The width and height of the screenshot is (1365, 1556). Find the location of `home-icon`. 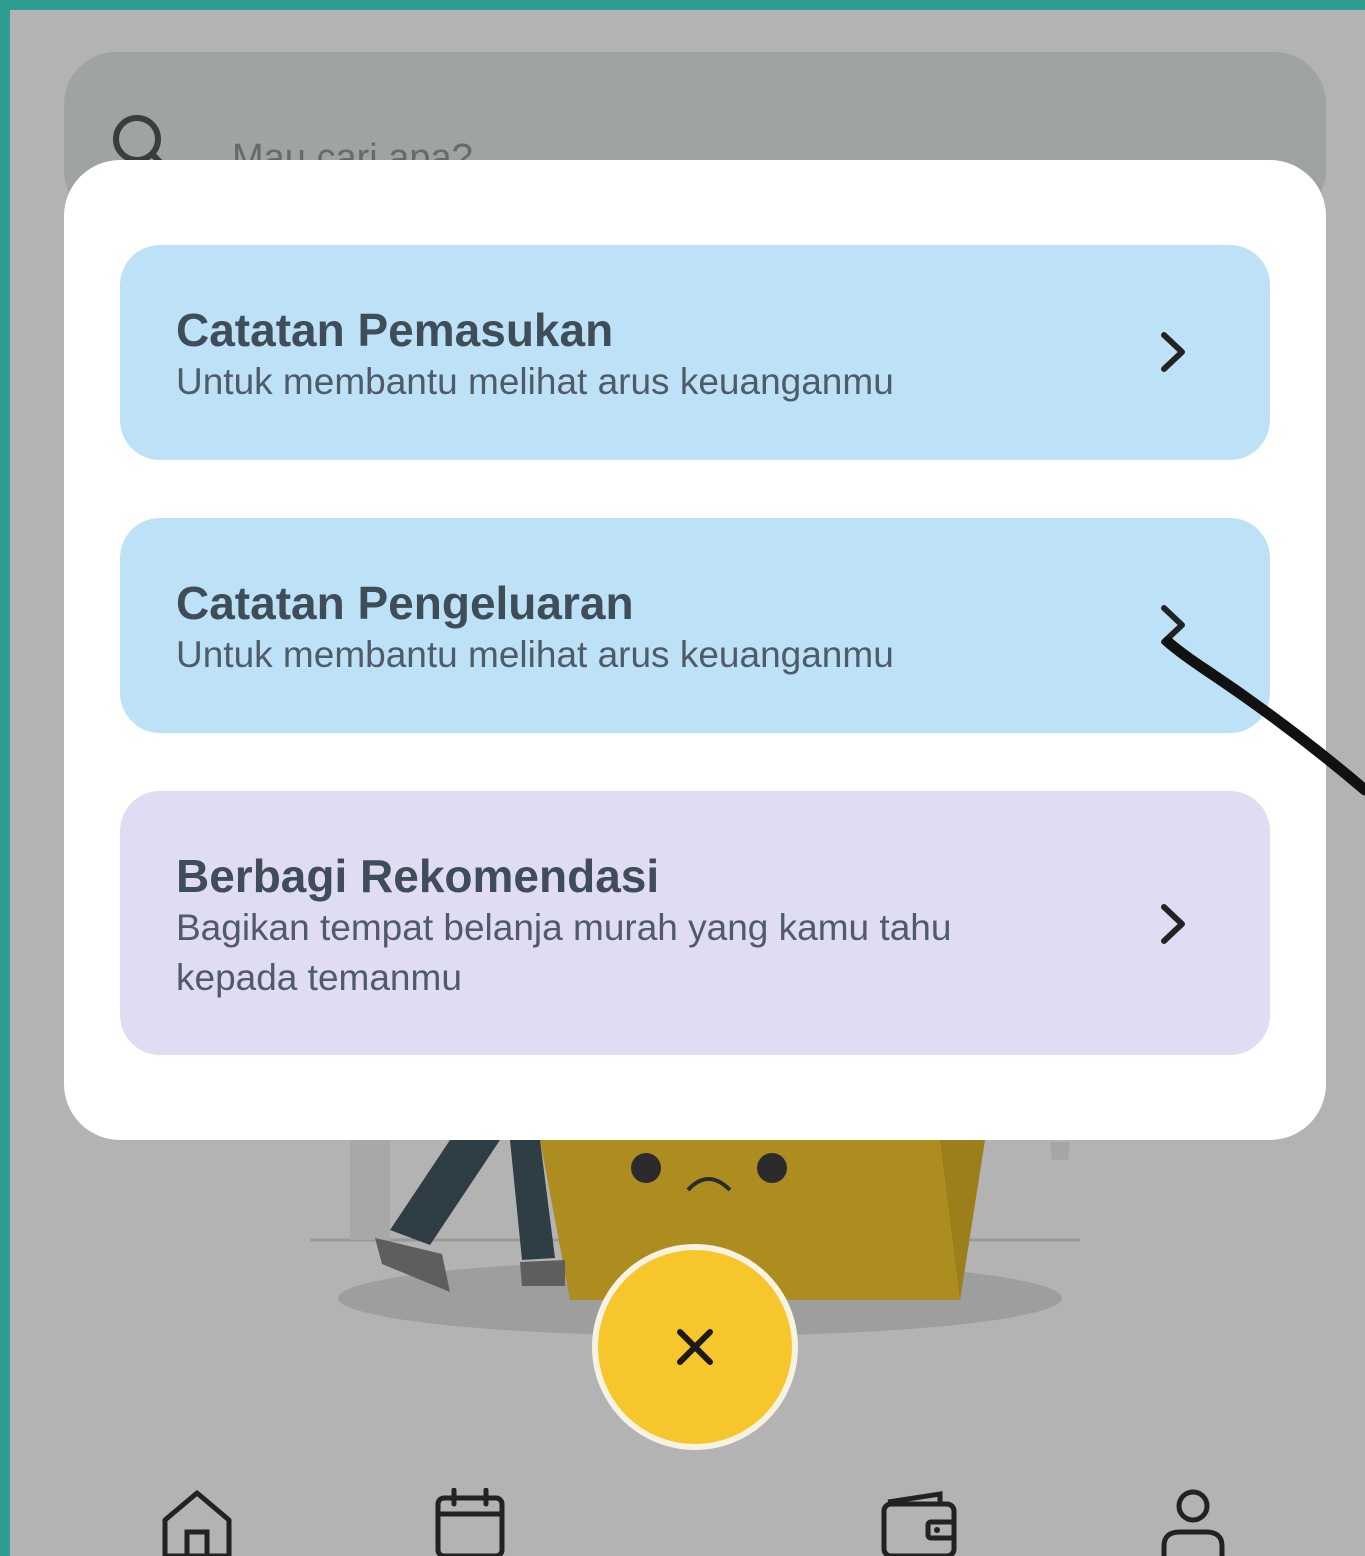

home-icon is located at coordinates (197, 1522).